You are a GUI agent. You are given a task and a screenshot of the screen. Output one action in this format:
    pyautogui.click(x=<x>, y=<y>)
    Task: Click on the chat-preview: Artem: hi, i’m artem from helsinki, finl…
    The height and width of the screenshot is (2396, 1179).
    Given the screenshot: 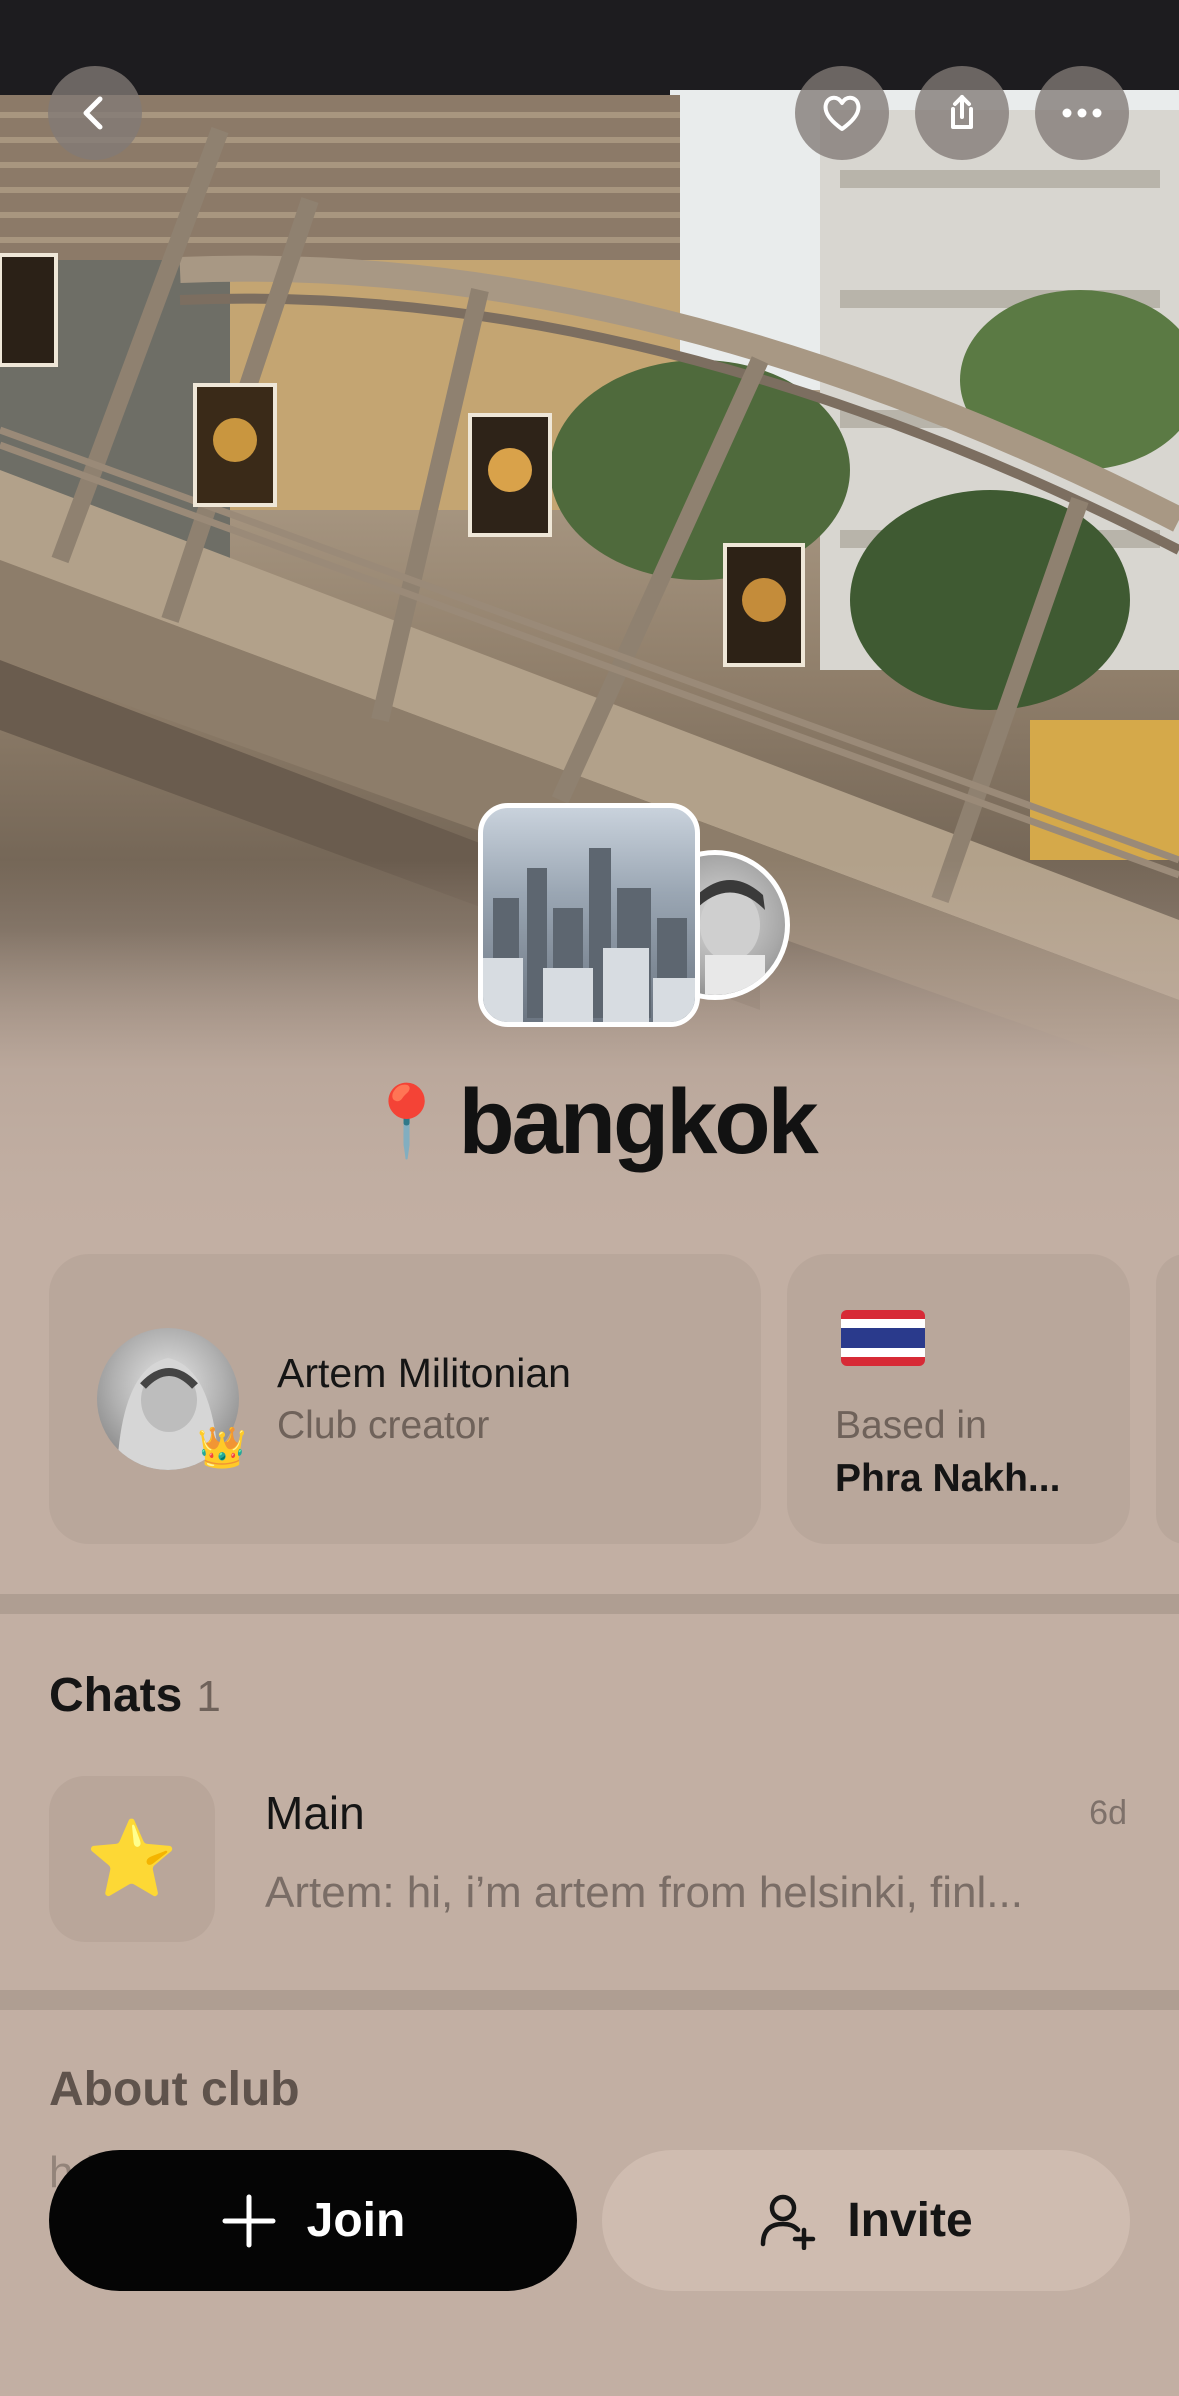 What is the action you would take?
    pyautogui.click(x=644, y=1892)
    